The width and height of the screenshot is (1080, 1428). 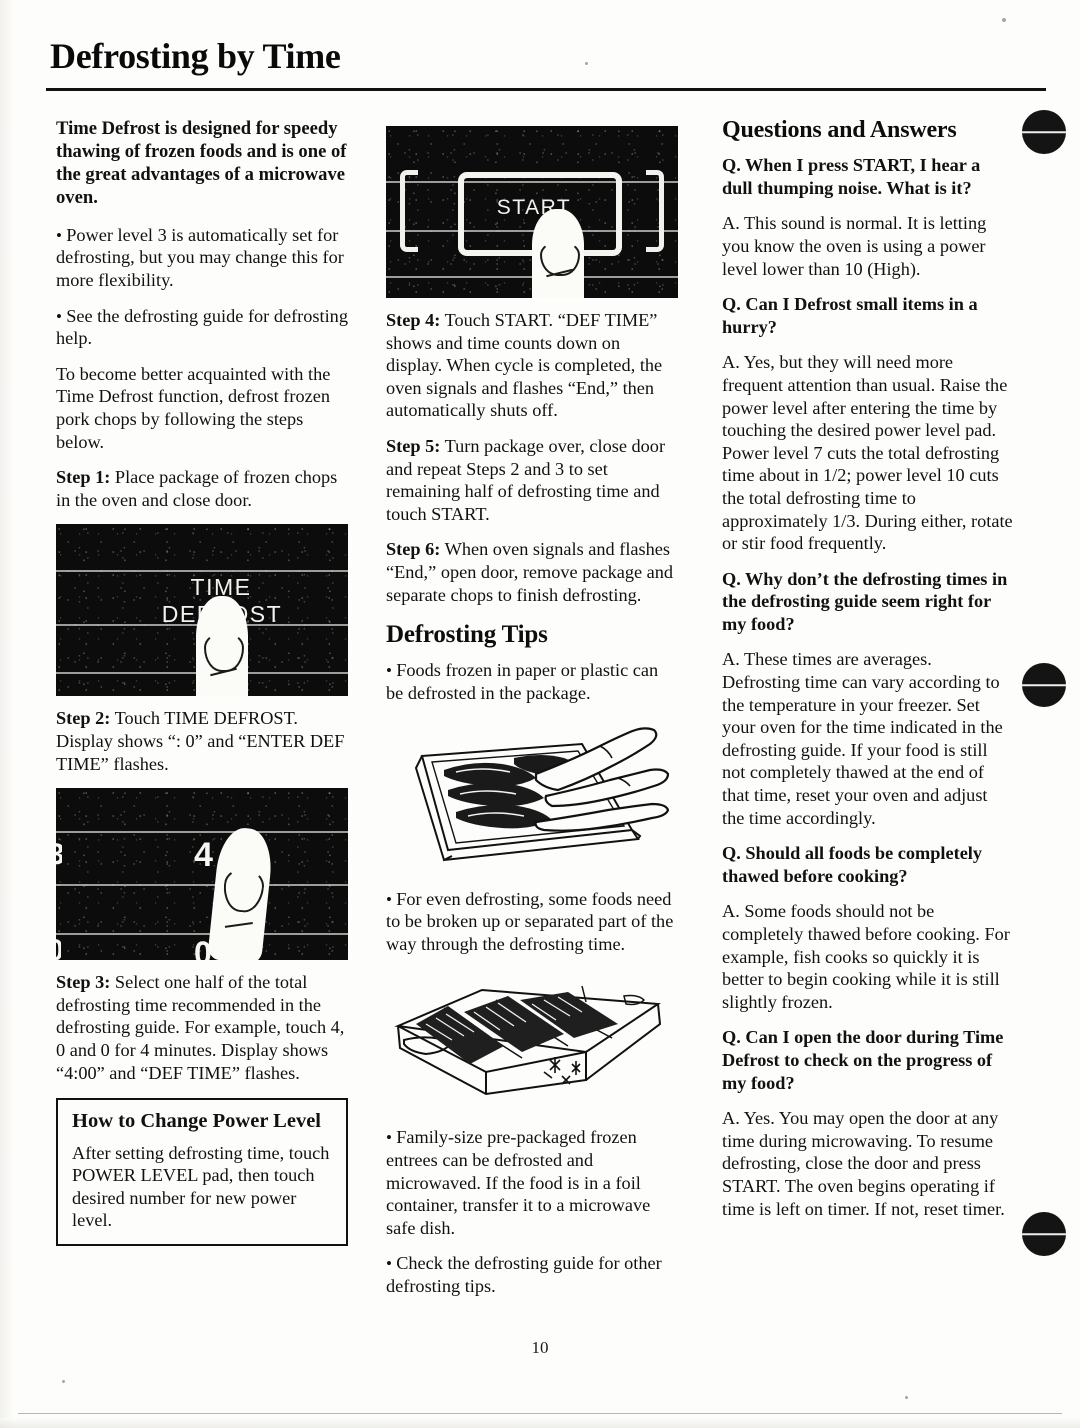 What do you see at coordinates (413, 320) in the screenshot?
I see `step-4-label: Step 4:` at bounding box center [413, 320].